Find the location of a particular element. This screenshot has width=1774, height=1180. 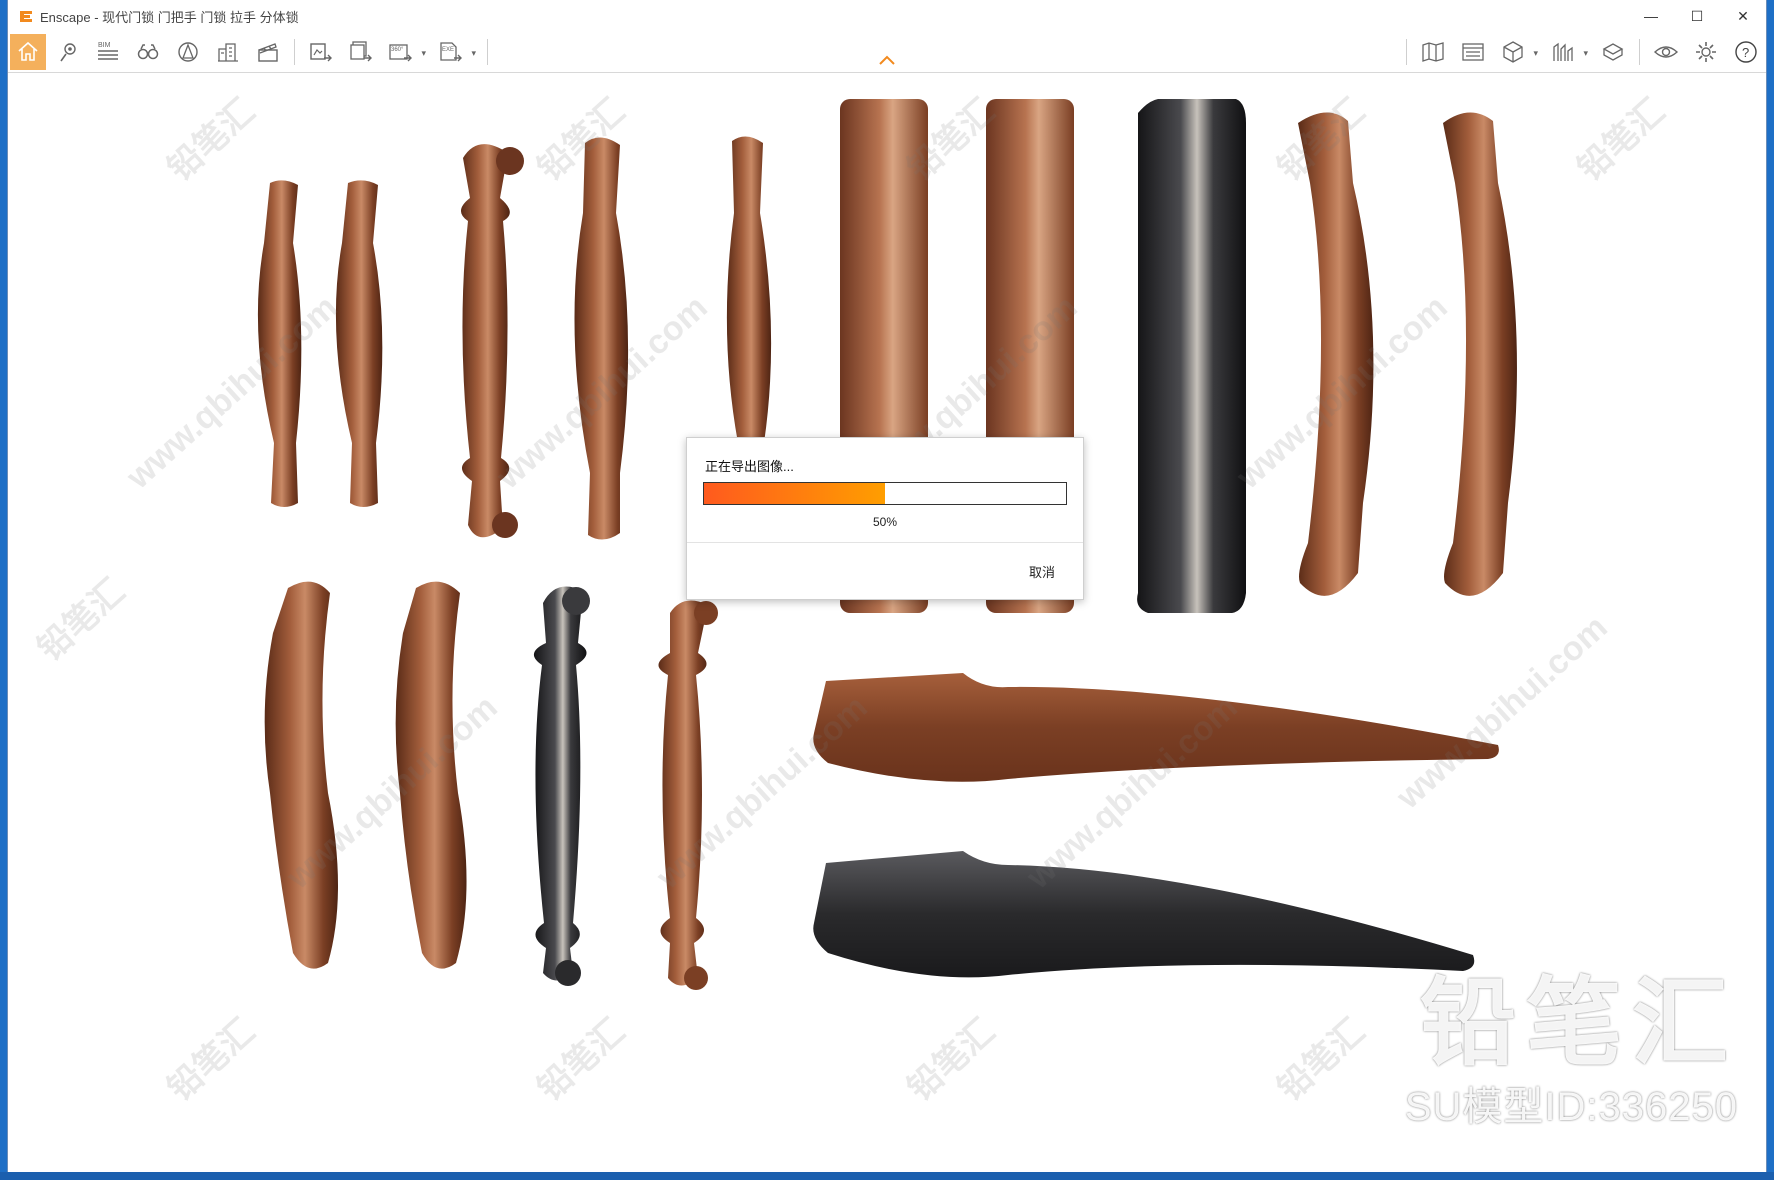

progress-fill is located at coordinates (794, 493).